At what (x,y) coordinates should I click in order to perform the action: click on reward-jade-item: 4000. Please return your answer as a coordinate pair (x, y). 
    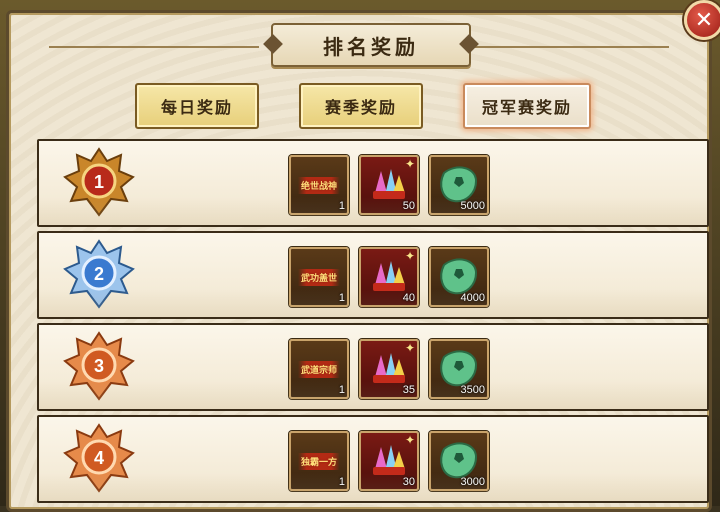
    Looking at the image, I should click on (459, 277).